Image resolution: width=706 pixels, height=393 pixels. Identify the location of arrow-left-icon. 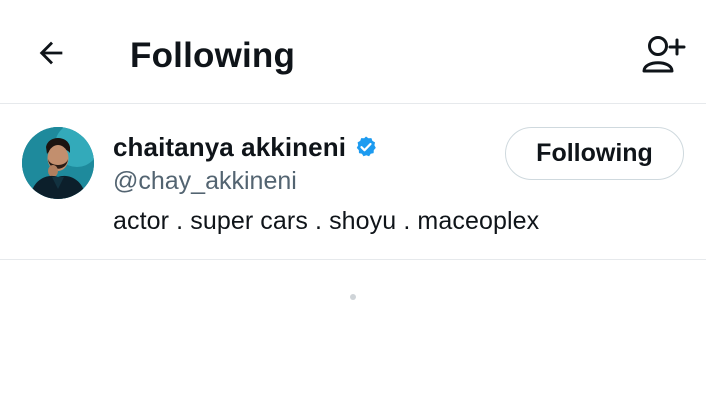
(51, 53).